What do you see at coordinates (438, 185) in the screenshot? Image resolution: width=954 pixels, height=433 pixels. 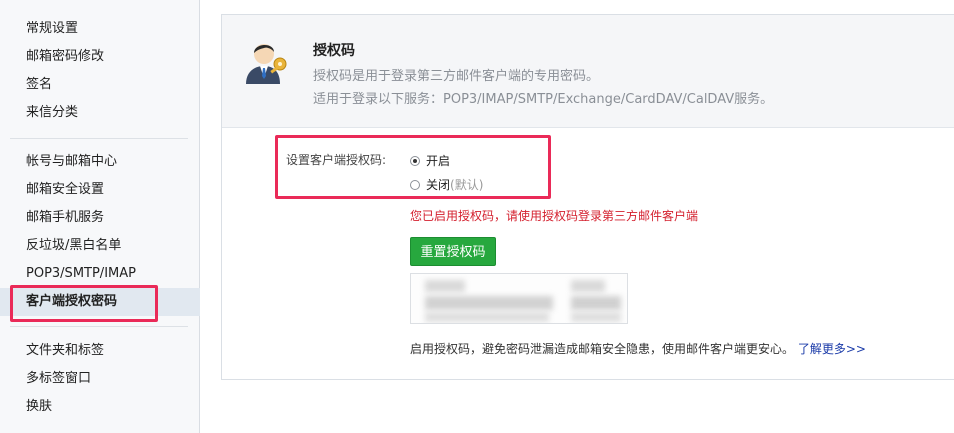 I see `radio-off-label: 关闭` at bounding box center [438, 185].